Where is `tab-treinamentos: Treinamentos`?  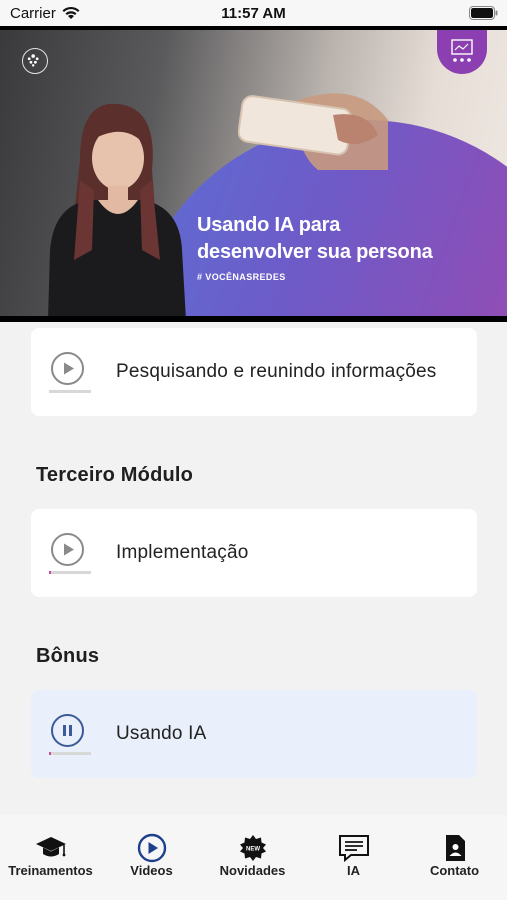 tab-treinamentos: Treinamentos is located at coordinates (50, 850).